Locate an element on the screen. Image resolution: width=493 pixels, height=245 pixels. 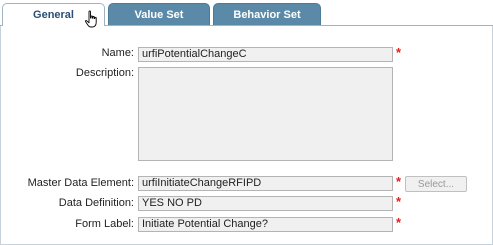
name-label: Name: is located at coordinates (117, 53).